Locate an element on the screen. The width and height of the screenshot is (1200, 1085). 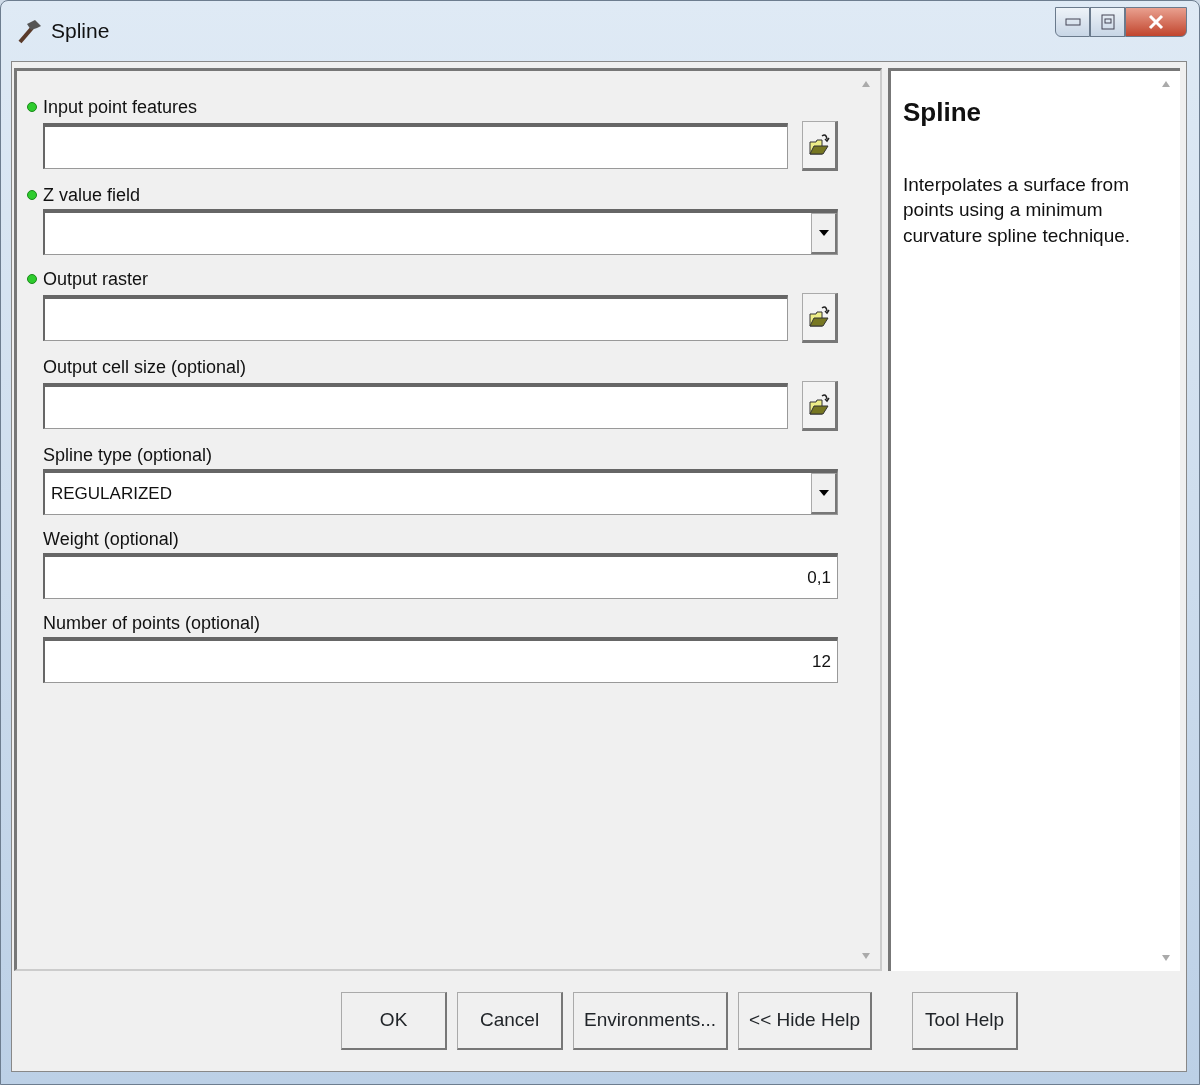
parameter-label: Input point features is located at coordinates (120, 107).